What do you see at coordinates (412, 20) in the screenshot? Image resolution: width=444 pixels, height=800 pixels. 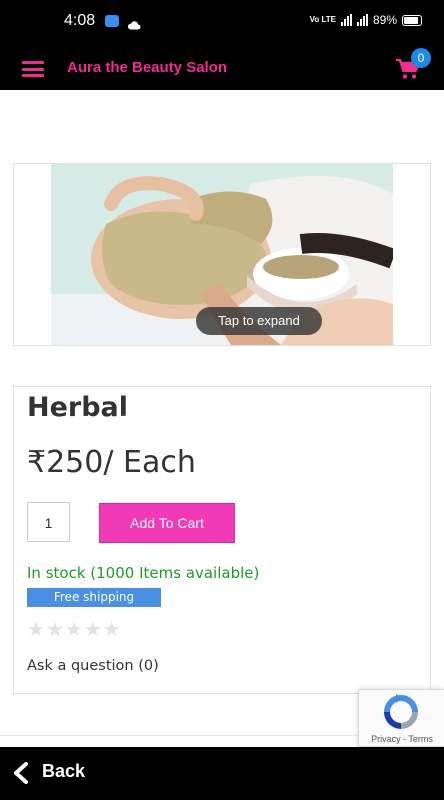 I see `battery-icon` at bounding box center [412, 20].